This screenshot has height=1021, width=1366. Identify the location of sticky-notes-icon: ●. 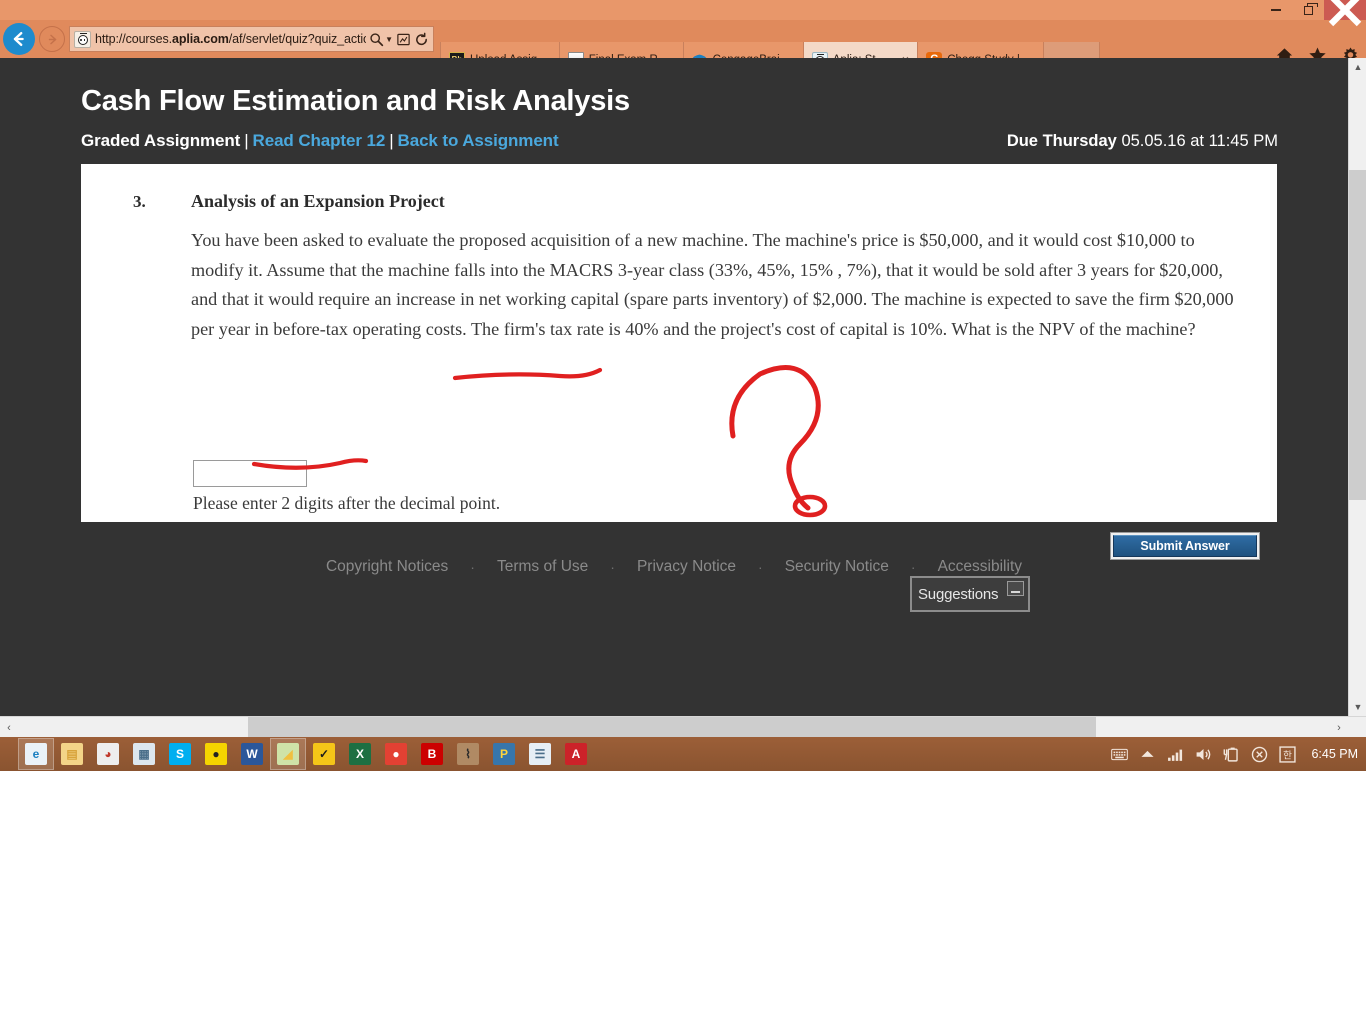
(216, 754).